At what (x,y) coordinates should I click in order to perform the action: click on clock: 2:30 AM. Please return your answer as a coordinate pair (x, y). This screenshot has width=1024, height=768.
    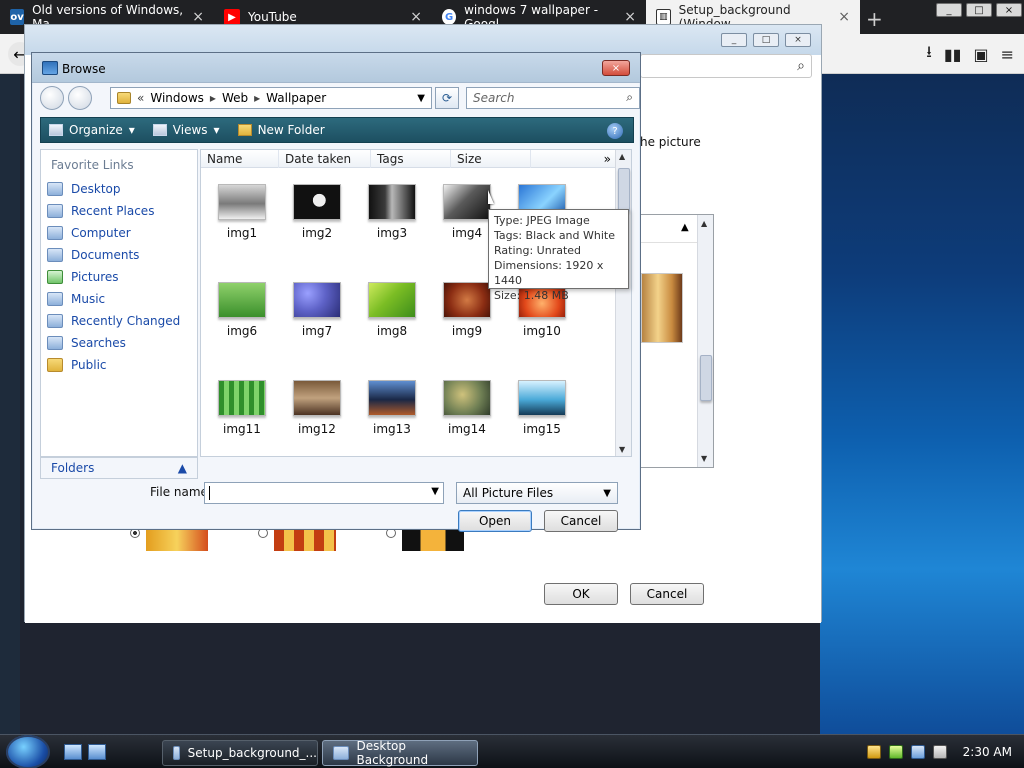
    Looking at the image, I should click on (987, 752).